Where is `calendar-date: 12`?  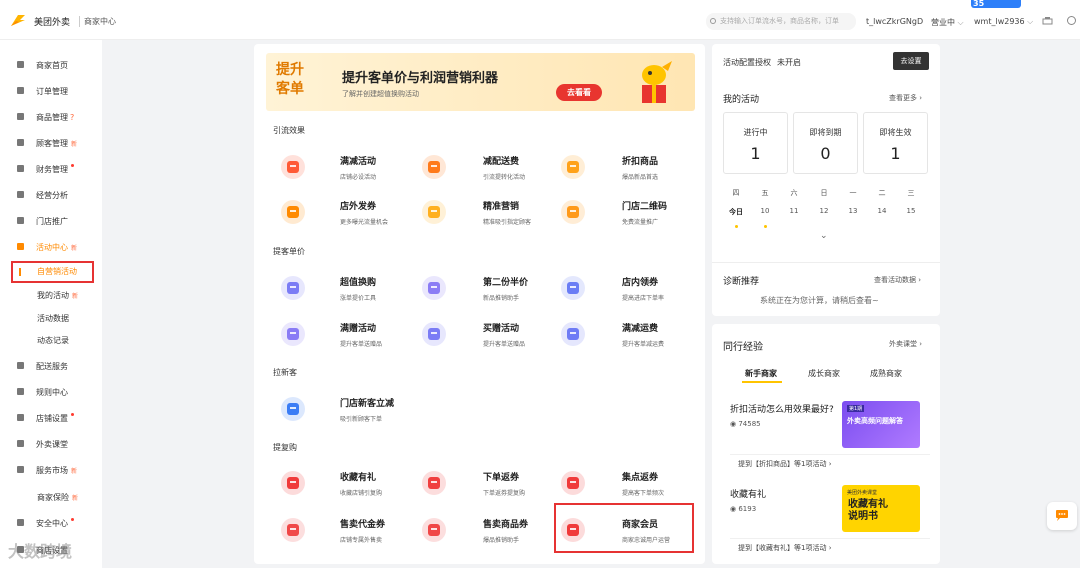 calendar-date: 12 is located at coordinates (824, 211).